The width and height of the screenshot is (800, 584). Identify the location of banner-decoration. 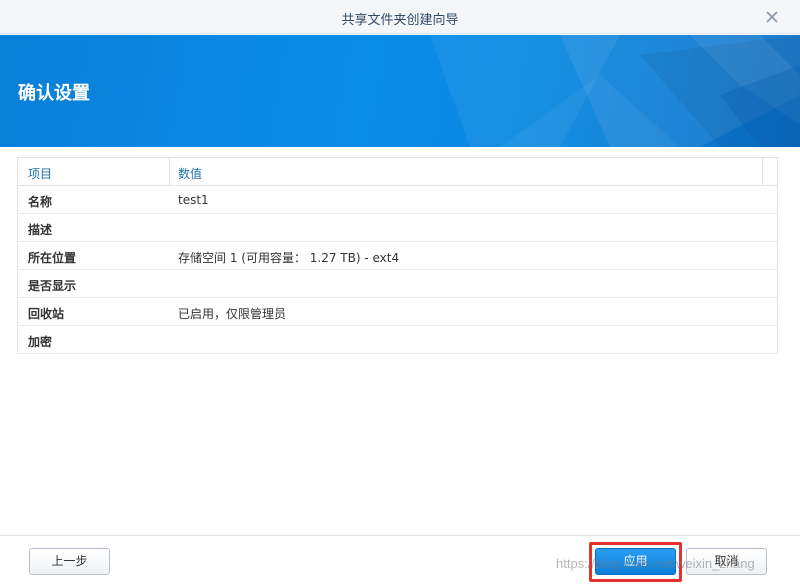
(615, 91).